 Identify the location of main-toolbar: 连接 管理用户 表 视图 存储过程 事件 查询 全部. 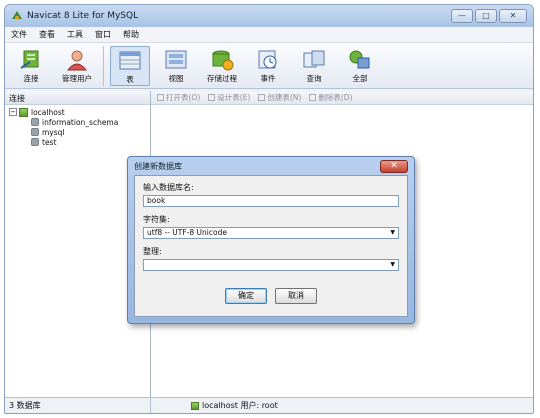
(269, 66).